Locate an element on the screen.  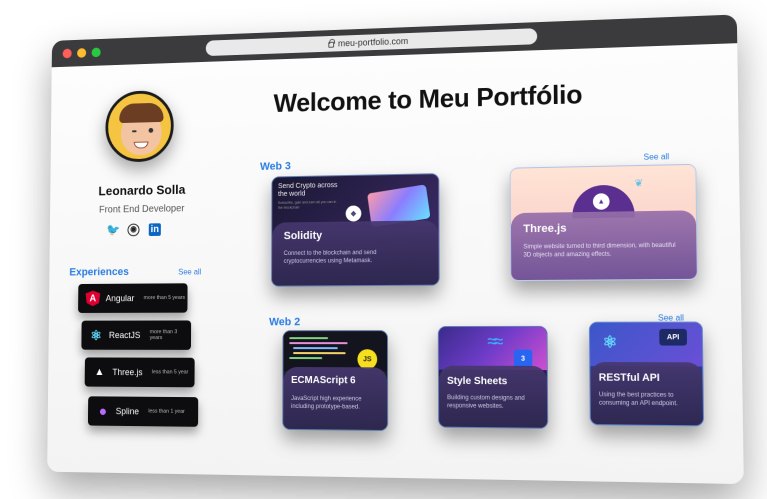
linkedin-icon: in is located at coordinates (154, 230).